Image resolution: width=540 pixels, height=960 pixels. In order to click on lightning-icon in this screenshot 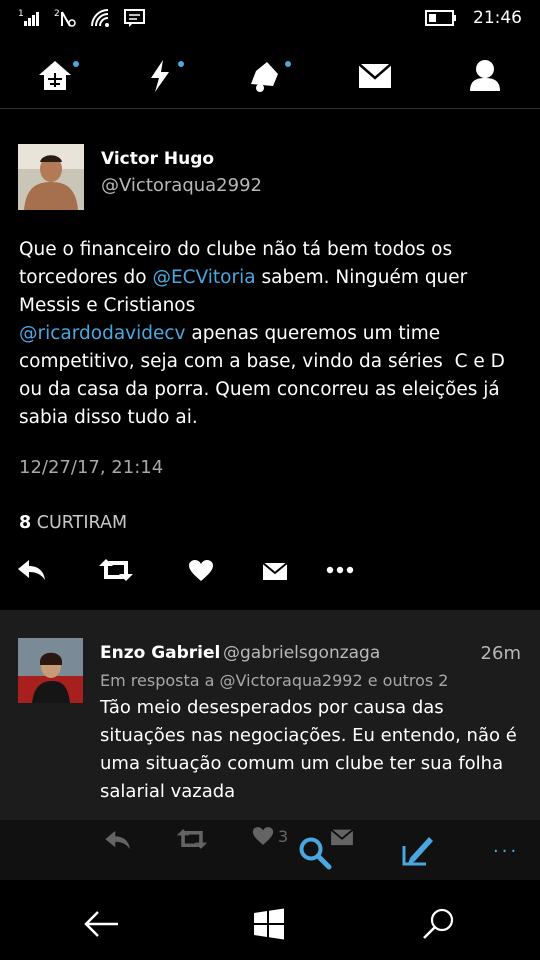, I will do `click(162, 76)`.